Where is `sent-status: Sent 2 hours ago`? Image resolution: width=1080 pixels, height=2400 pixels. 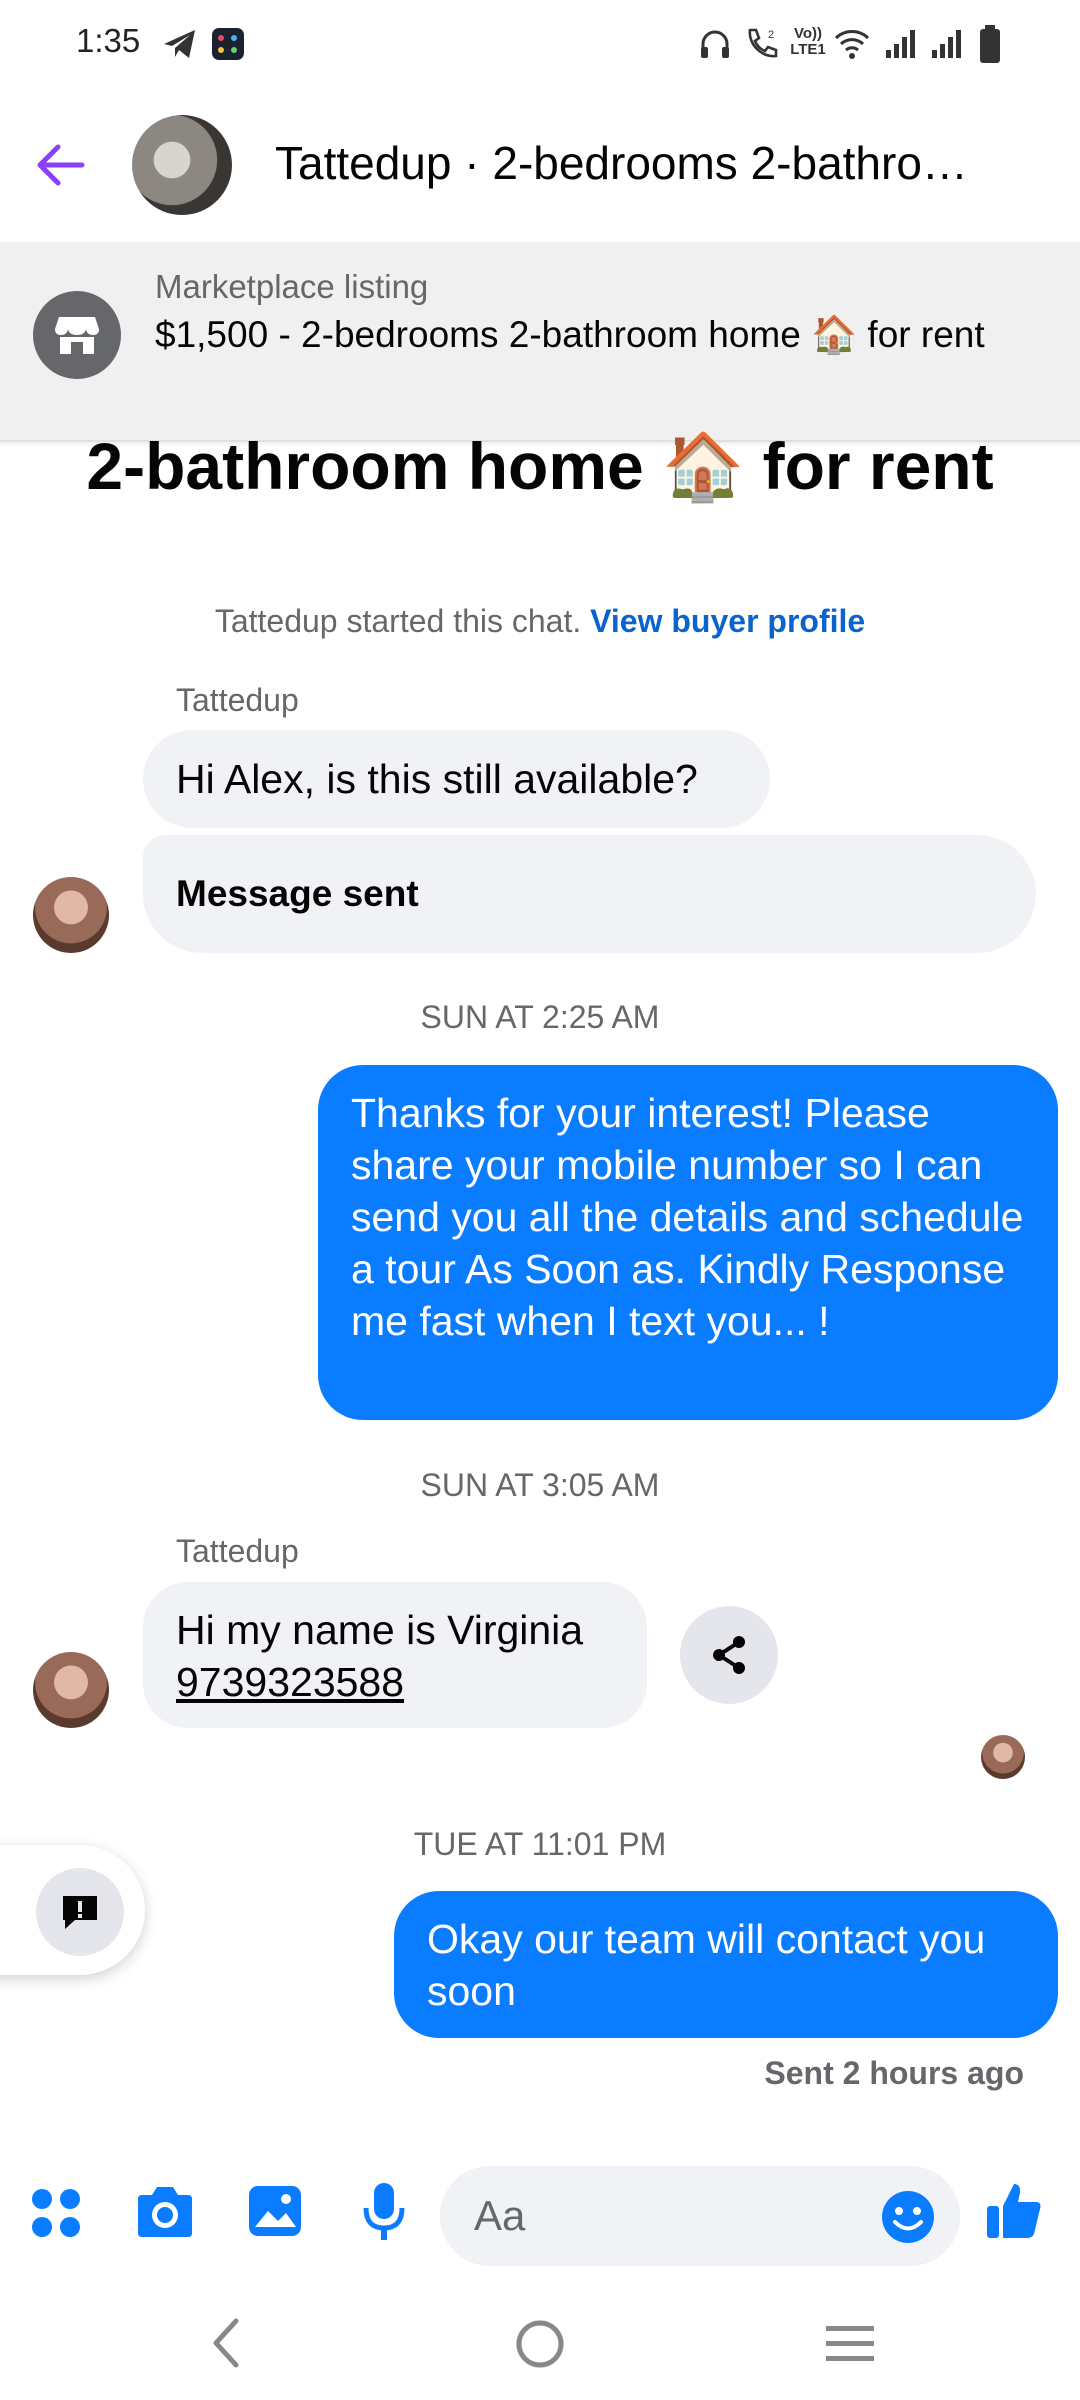
sent-status: Sent 2 hours ago is located at coordinates (894, 2073).